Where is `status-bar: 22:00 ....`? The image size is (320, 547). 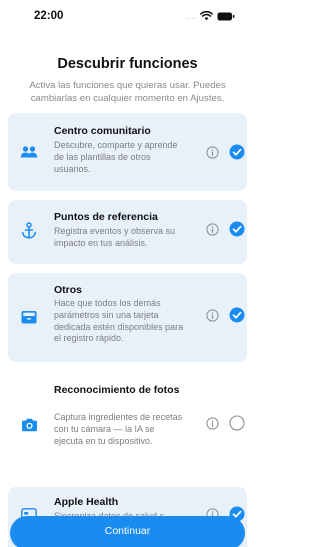 status-bar: 22:00 .... is located at coordinates (127, 17).